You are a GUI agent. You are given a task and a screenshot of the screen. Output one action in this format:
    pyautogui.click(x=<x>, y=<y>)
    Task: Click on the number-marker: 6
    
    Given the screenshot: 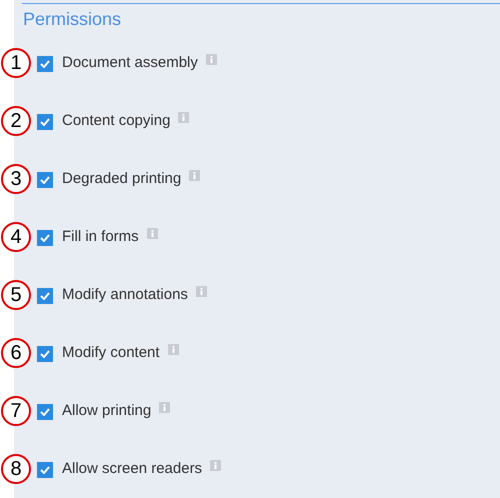 What is the action you would take?
    pyautogui.click(x=16, y=353)
    